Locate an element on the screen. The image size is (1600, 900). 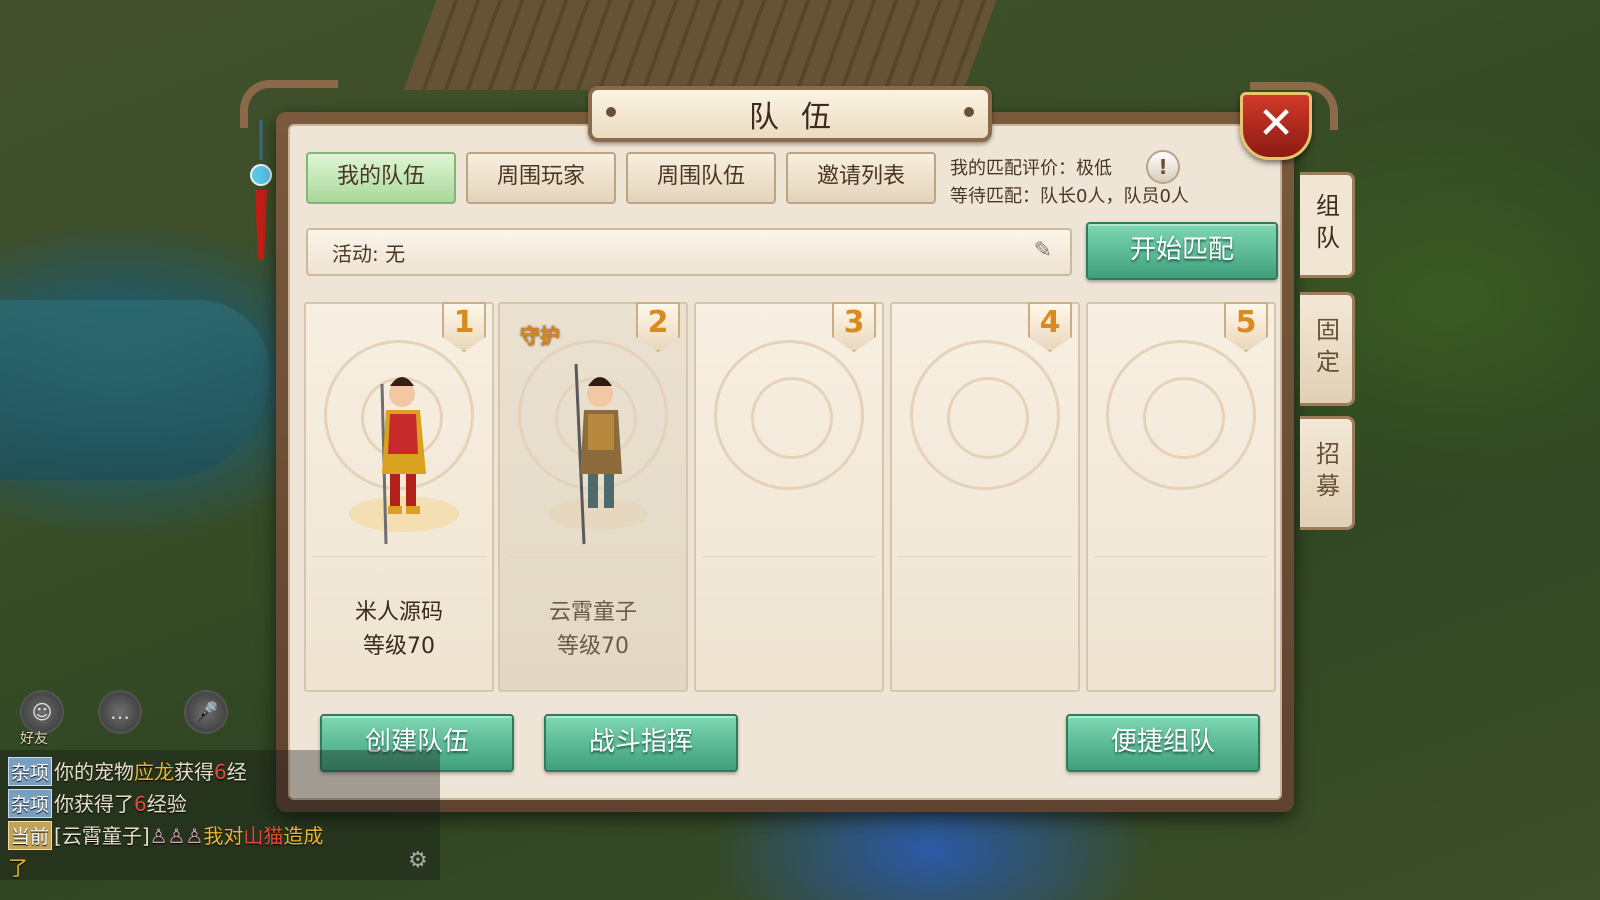
character-warrior-female is located at coordinates (404, 461).